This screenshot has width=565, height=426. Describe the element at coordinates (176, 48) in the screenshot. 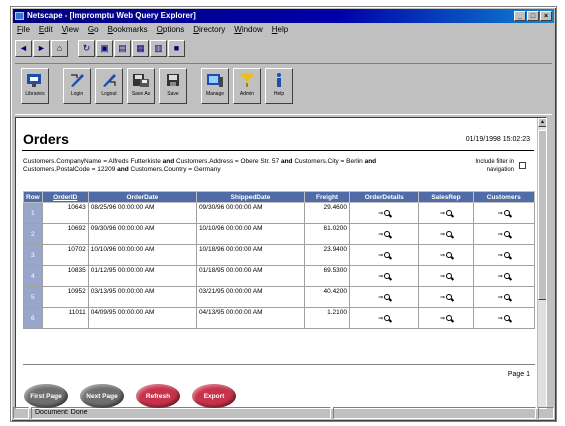

I see `stop-button: ■` at that location.